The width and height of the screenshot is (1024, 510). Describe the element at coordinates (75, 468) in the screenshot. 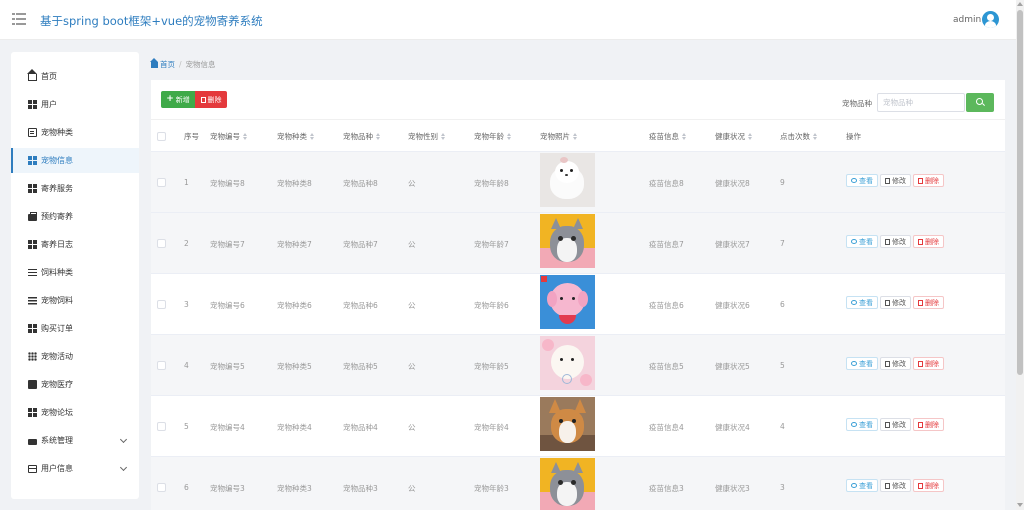

I see `sidebar-item-user-info: 用户信息` at that location.